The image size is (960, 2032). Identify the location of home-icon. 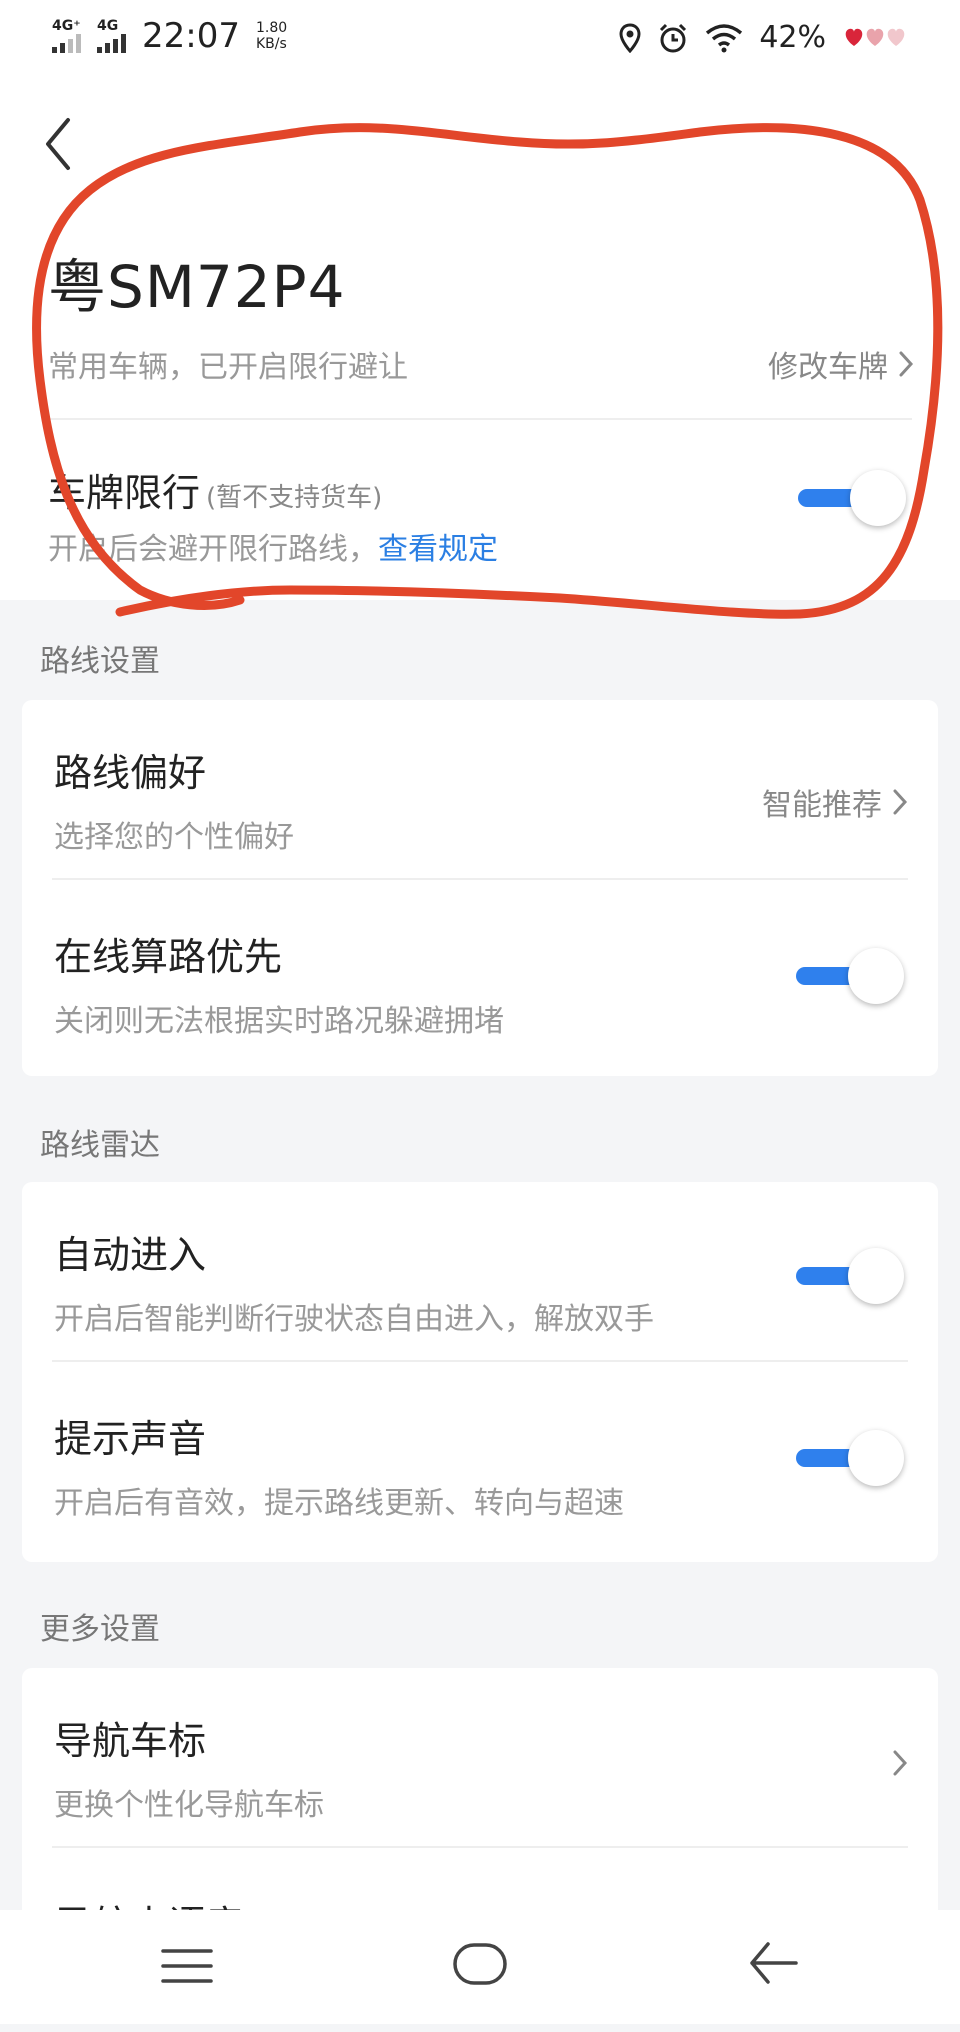
(480, 1964).